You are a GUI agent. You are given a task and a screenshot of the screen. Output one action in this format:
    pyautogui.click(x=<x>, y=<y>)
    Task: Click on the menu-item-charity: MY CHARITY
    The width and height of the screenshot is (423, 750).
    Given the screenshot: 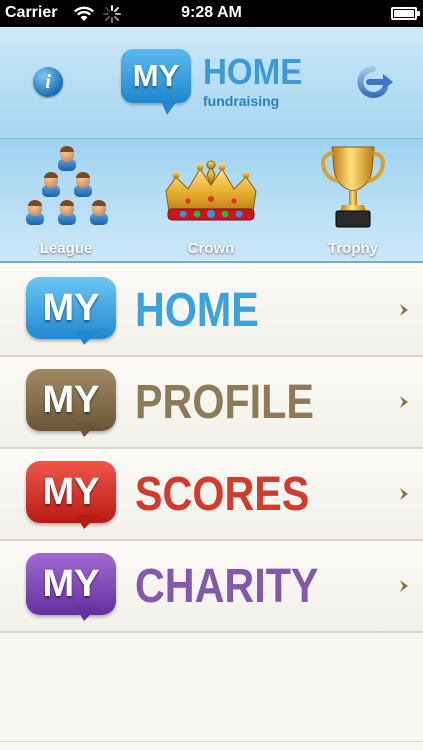 What is the action you would take?
    pyautogui.click(x=211, y=587)
    